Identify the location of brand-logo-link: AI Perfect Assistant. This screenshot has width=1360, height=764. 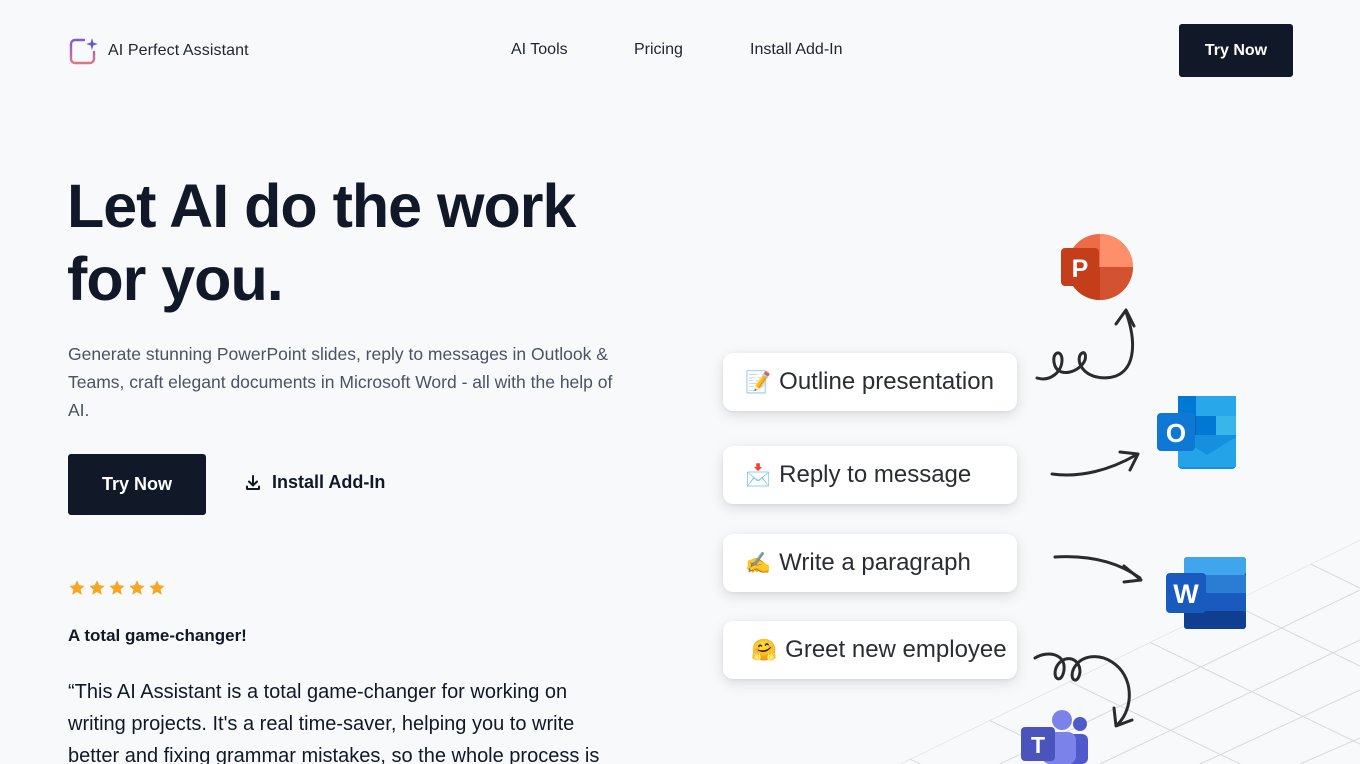
(158, 51).